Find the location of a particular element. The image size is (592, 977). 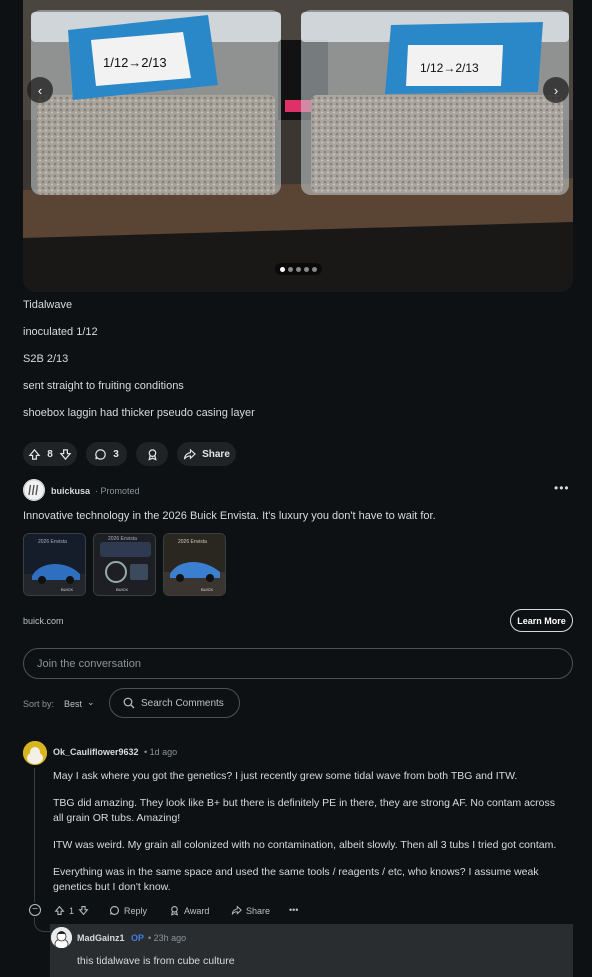

search-comments-button: Search Comments is located at coordinates (174, 703).